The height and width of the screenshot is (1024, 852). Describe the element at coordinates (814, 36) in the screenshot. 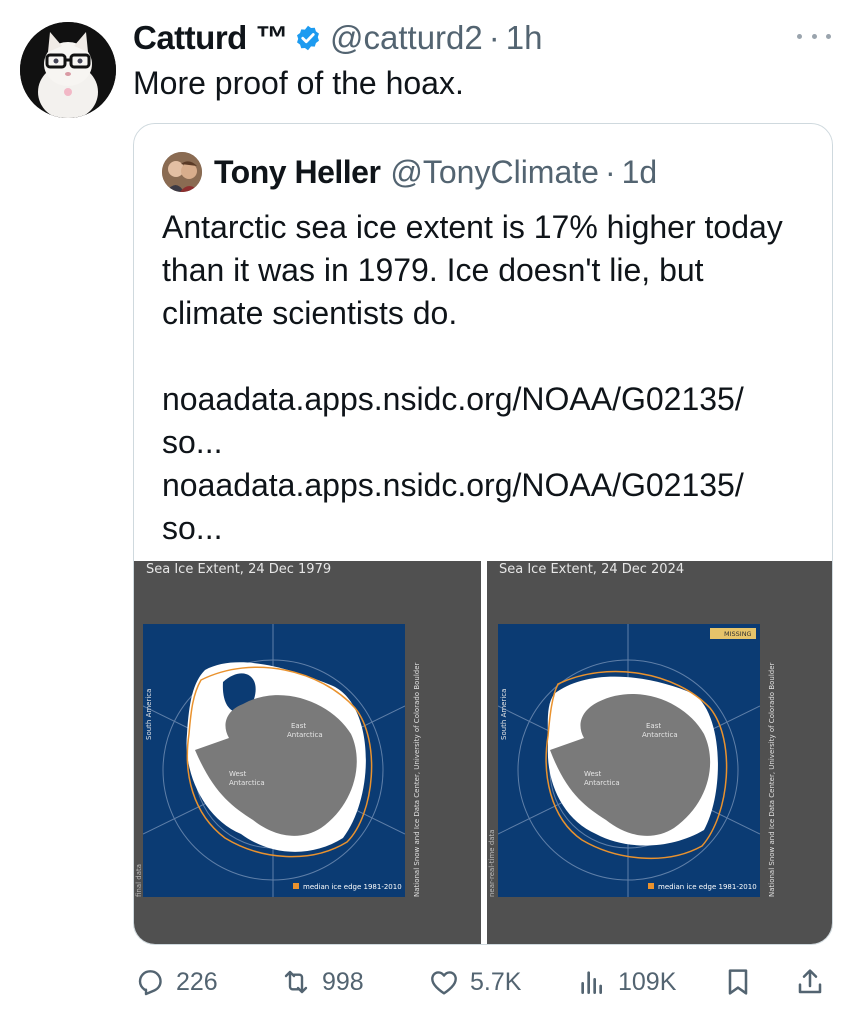

I see `more-icon` at that location.